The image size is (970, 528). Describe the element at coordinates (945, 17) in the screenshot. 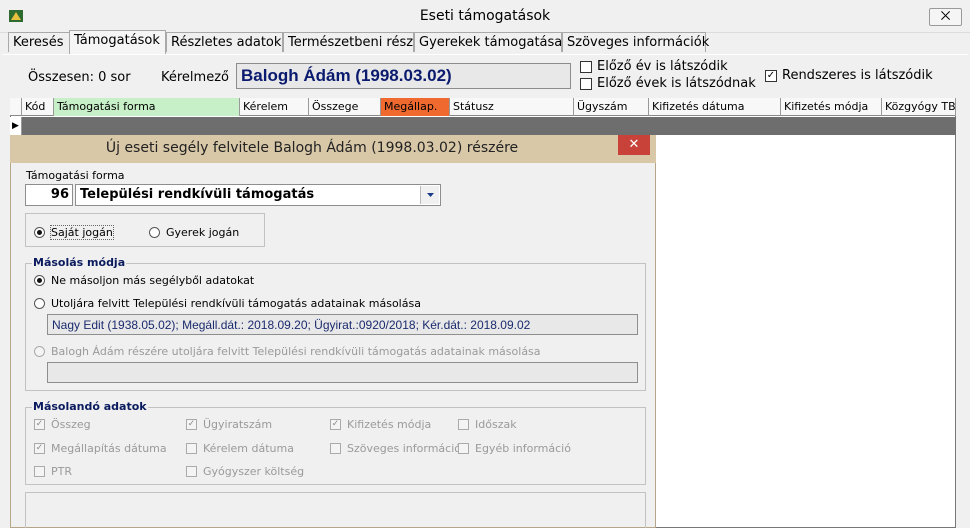

I see `window-close-button: ⨉` at that location.